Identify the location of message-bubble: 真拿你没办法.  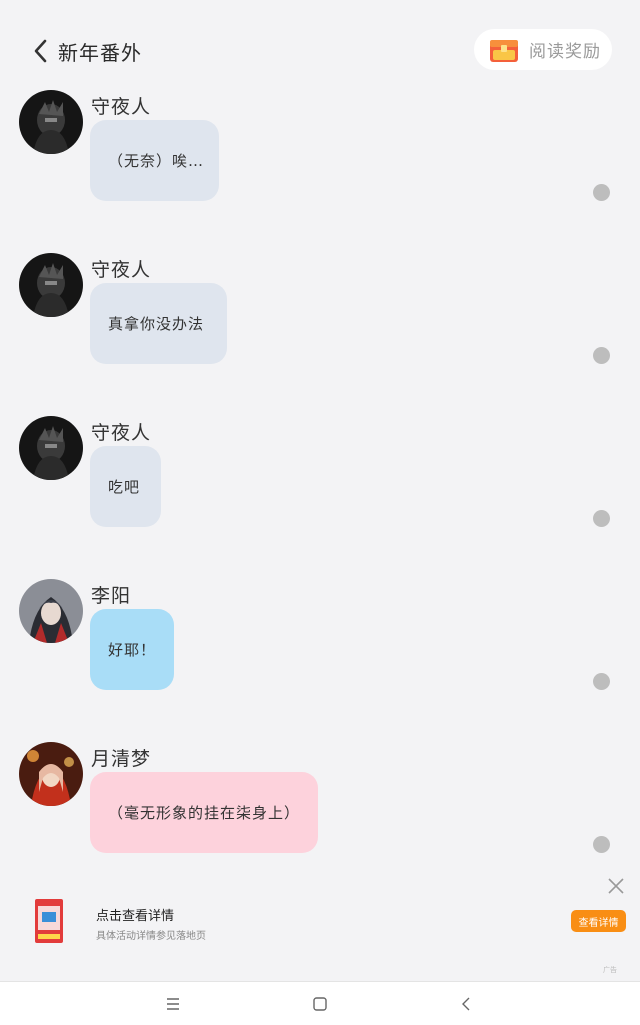
(158, 323).